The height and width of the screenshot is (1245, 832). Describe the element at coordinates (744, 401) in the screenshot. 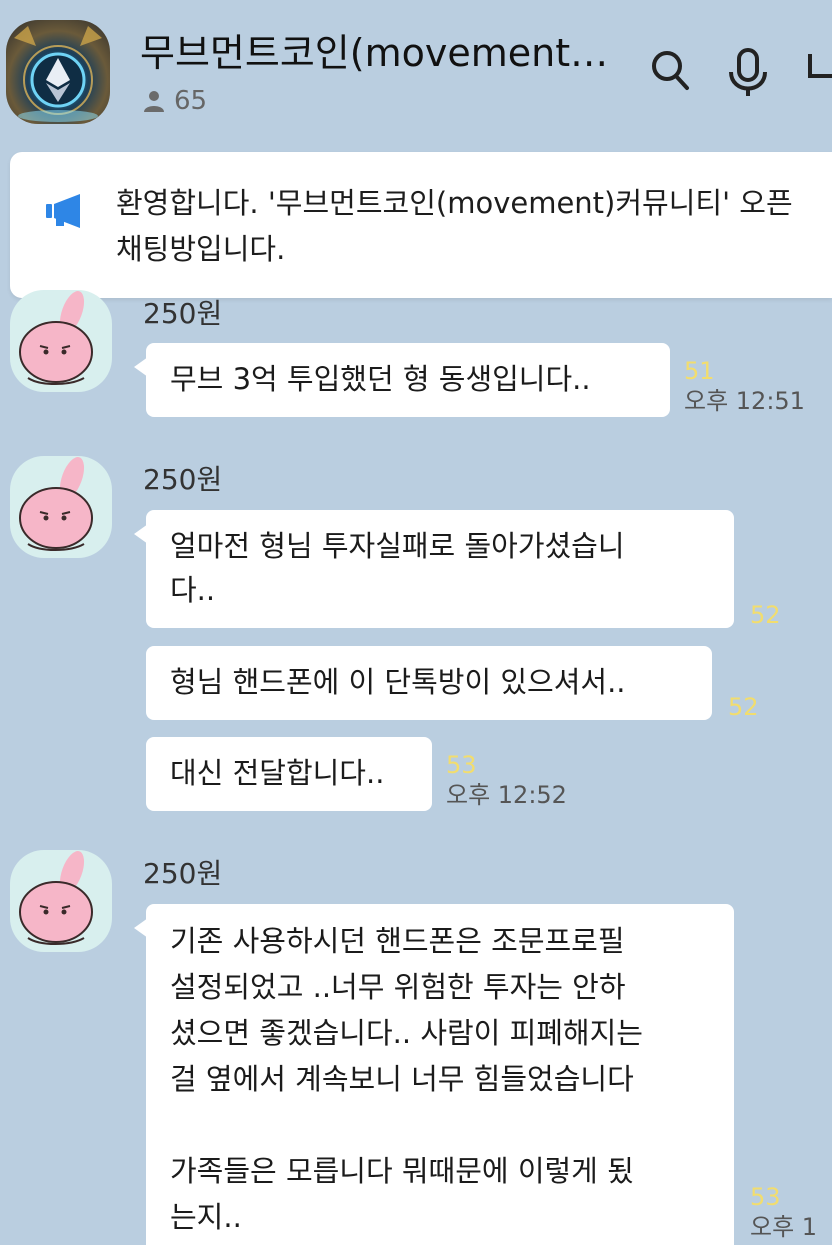

I see `message-time: 오후 12:51` at that location.